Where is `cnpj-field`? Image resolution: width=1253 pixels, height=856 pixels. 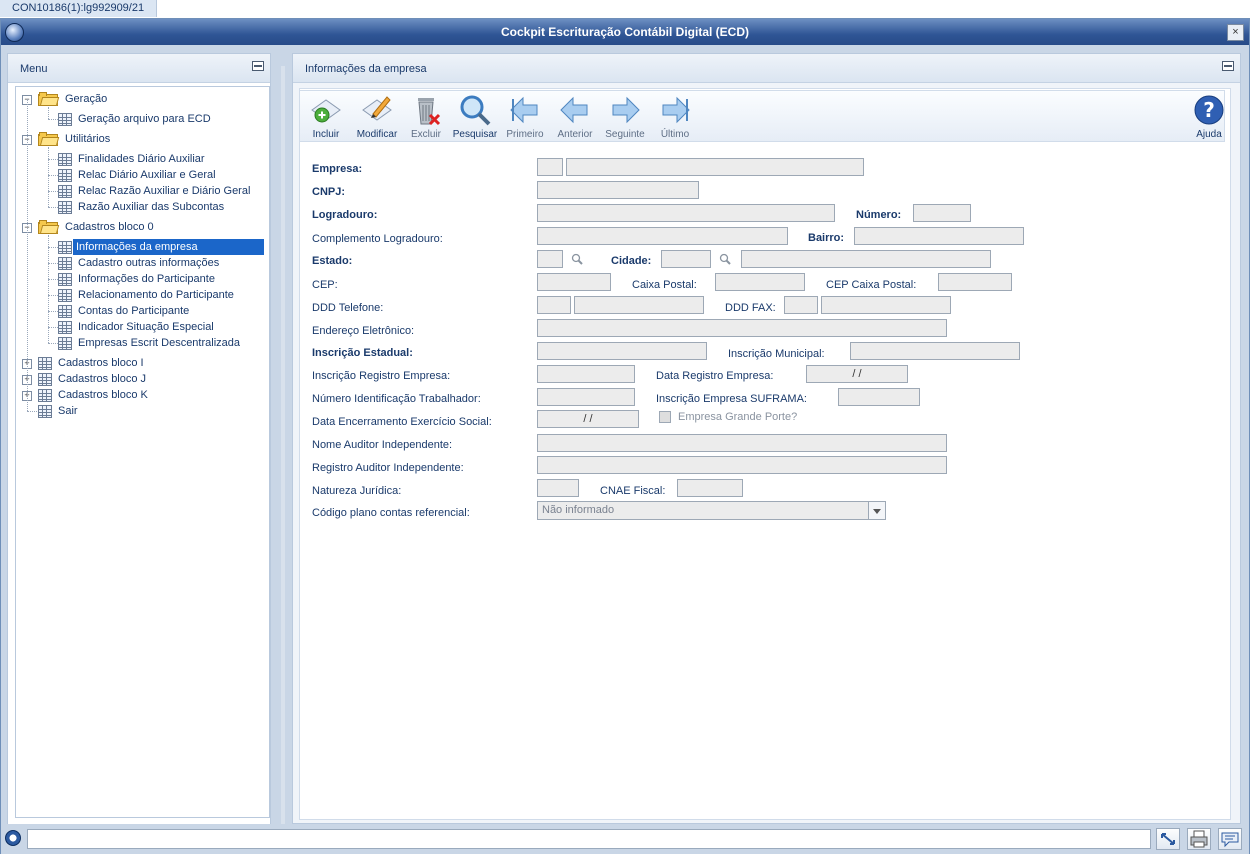
cnpj-field is located at coordinates (618, 190).